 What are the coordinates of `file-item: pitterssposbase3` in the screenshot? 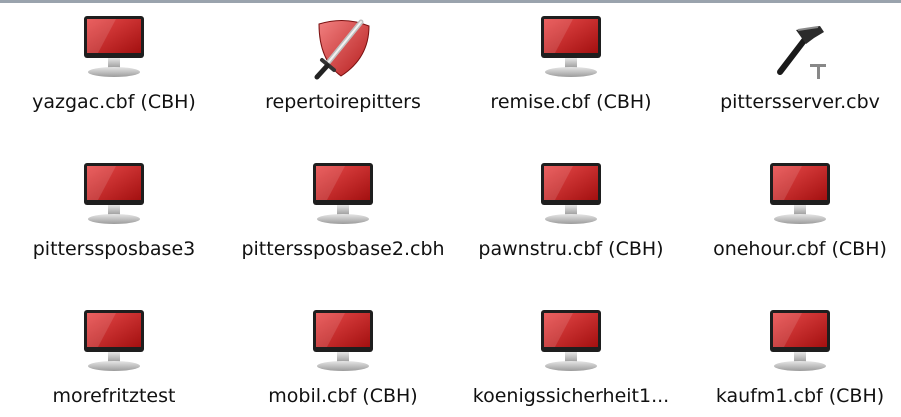 It's located at (114, 204).